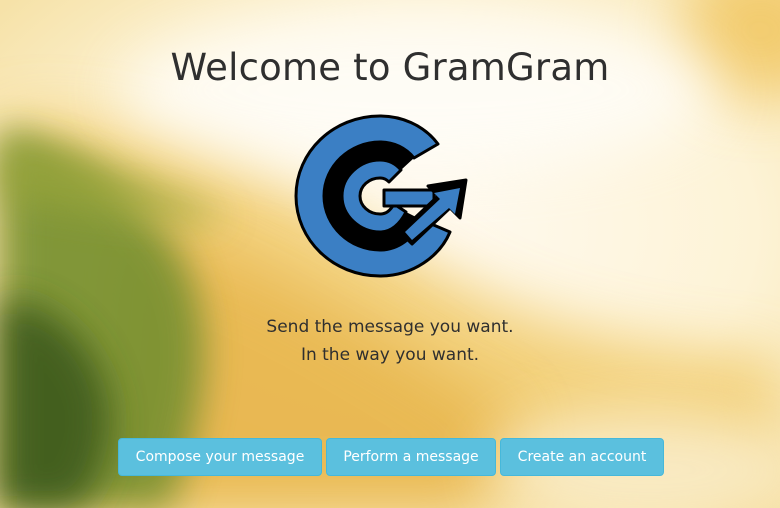  I want to click on page-title: Welcome to GramGram, so click(390, 67).